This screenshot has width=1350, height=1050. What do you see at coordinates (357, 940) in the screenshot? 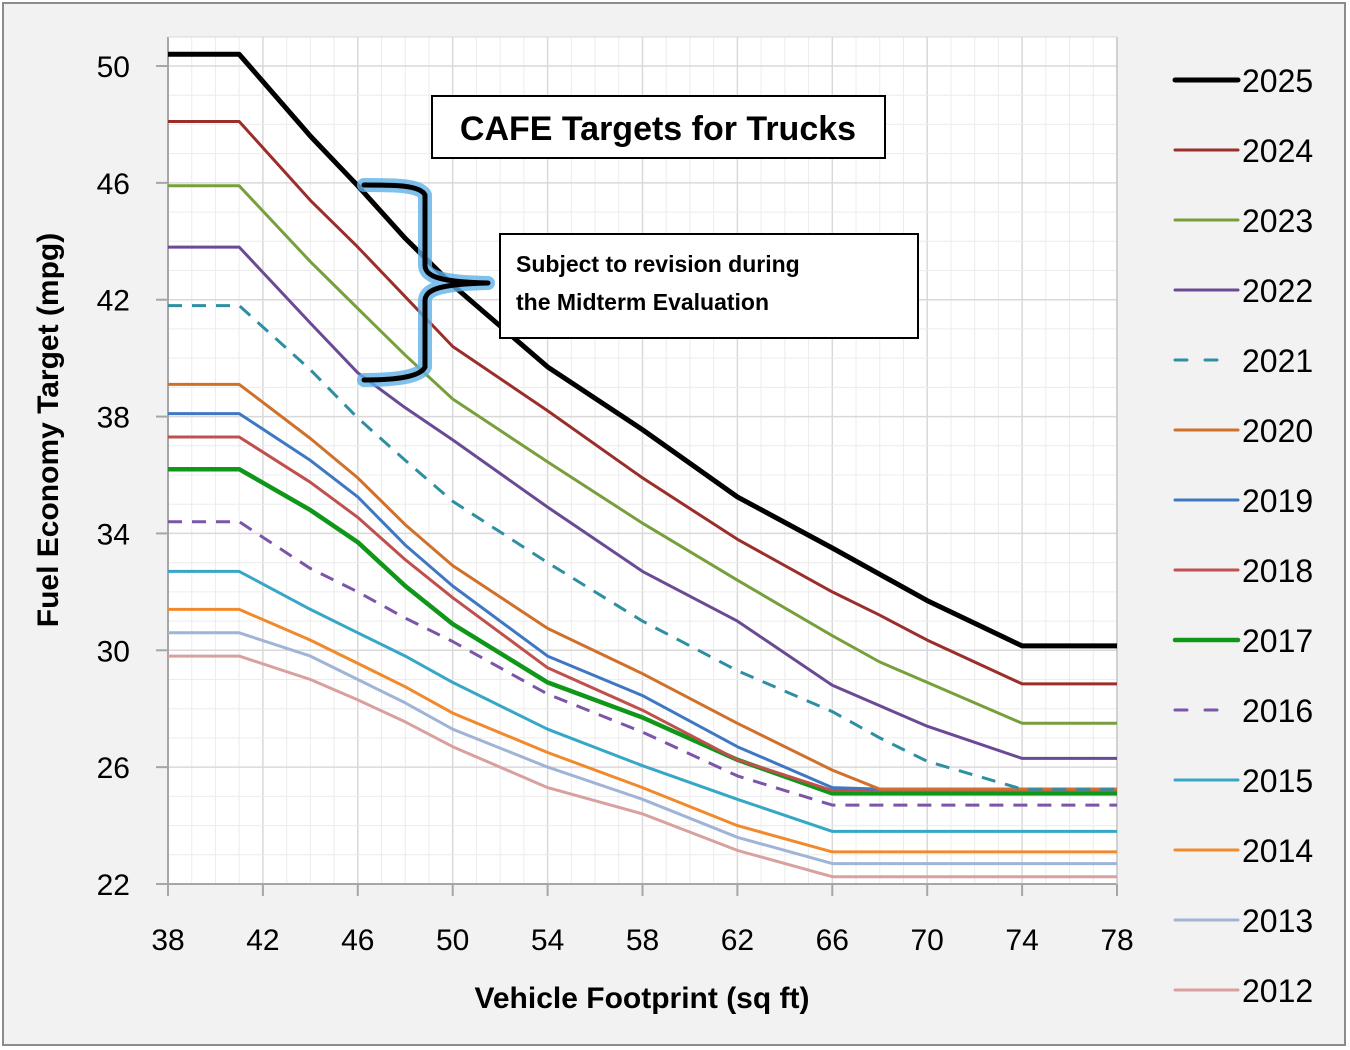
I see `x-tick-label: 46` at bounding box center [357, 940].